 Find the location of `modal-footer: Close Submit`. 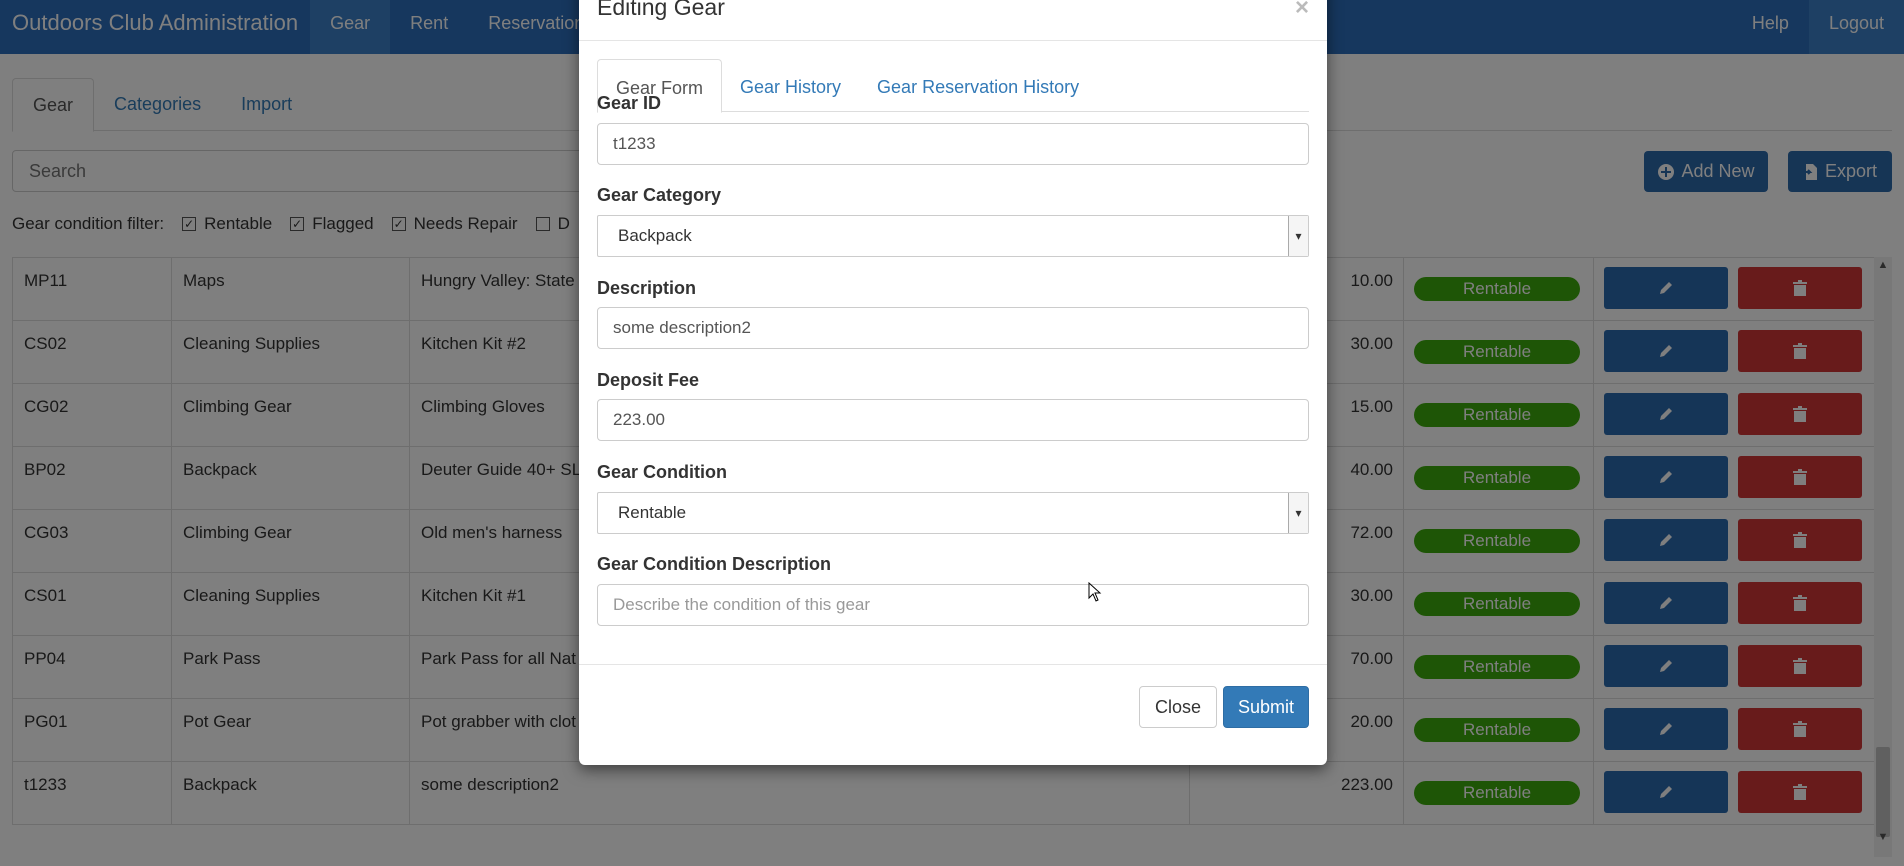

modal-footer: Close Submit is located at coordinates (953, 714).